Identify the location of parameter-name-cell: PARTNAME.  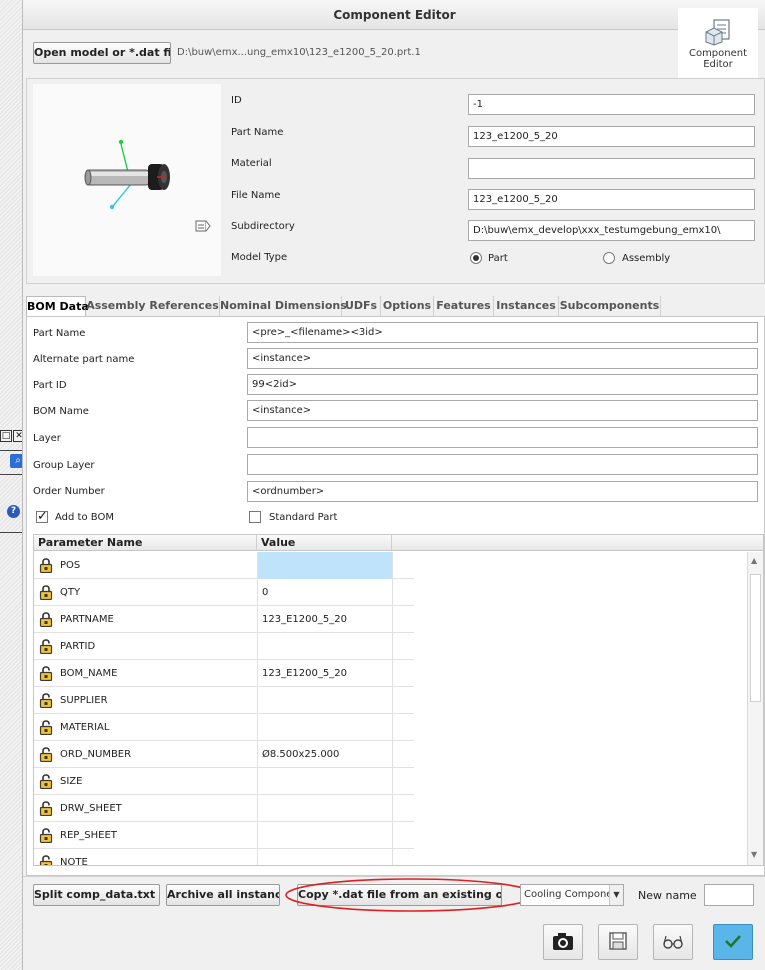
(87, 619).